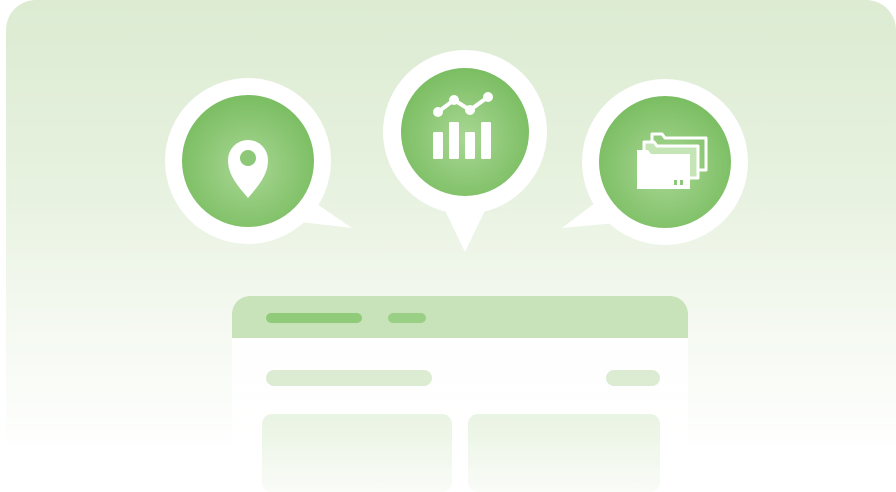 This screenshot has height=492, width=896. What do you see at coordinates (466, 151) in the screenshot?
I see `analytics-badge` at bounding box center [466, 151].